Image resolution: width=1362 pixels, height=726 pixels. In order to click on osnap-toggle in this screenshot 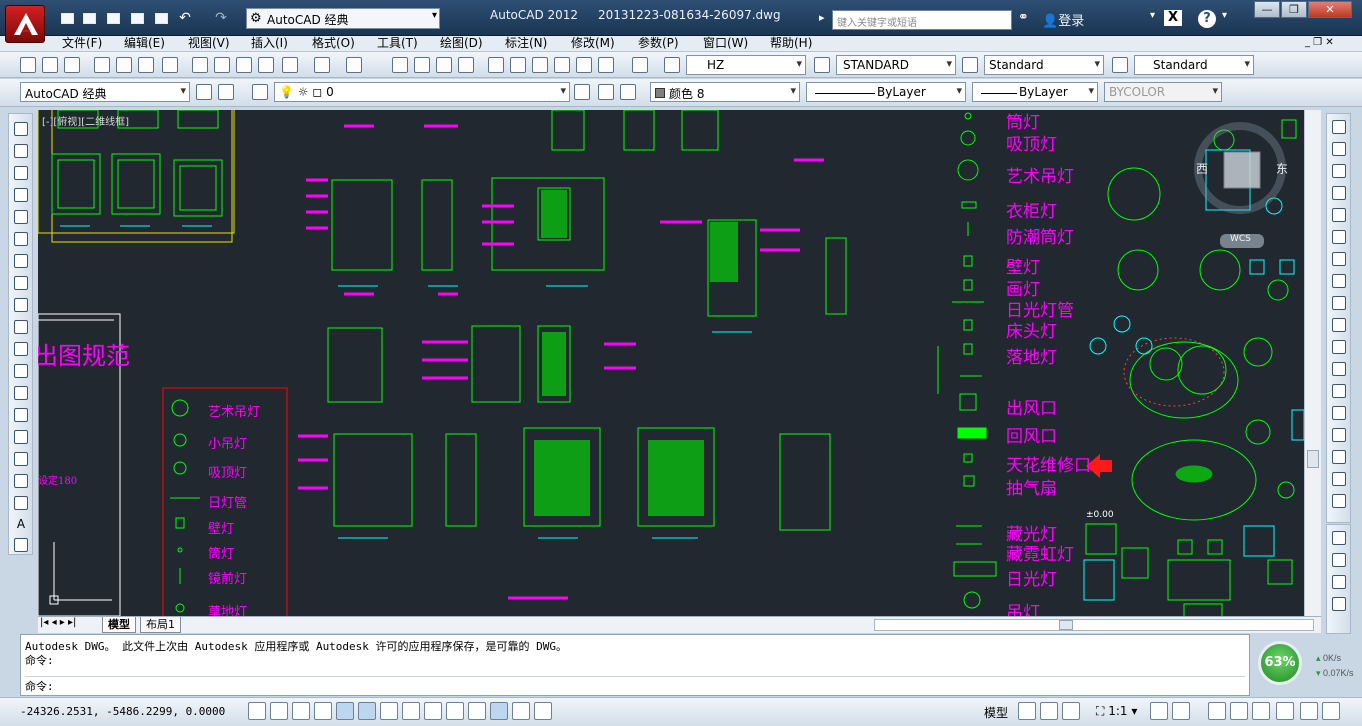, I will do `click(367, 711)`.